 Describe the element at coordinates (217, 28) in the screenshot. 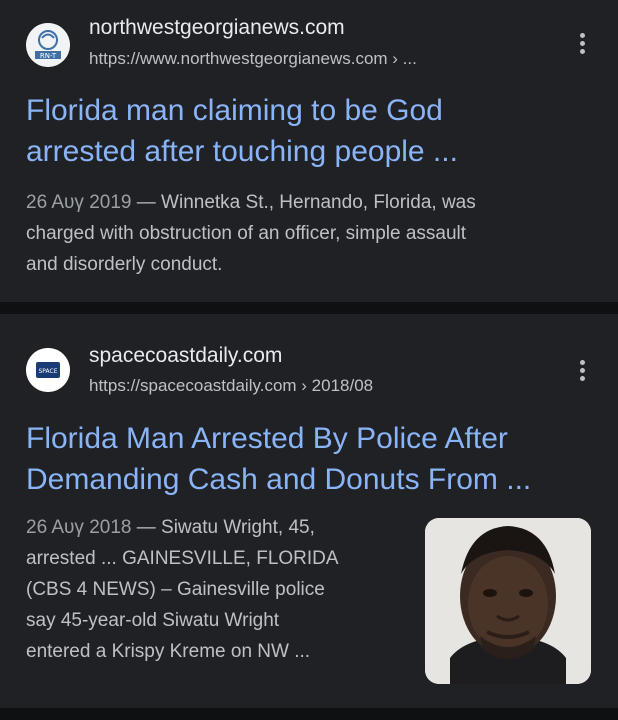

I see `site-name: northwestgeorgianews.com` at that location.